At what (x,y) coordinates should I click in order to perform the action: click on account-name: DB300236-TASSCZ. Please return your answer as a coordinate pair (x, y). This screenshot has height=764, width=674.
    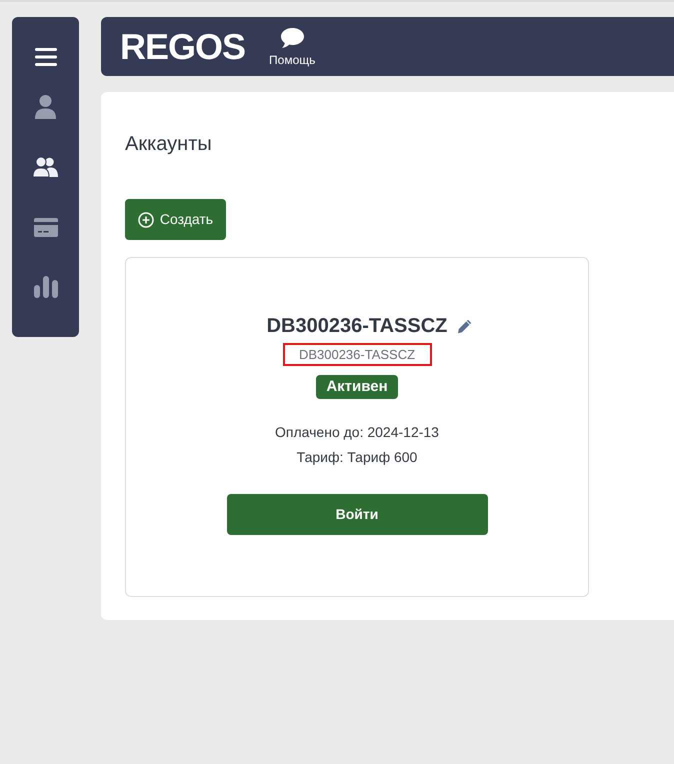
    Looking at the image, I should click on (357, 326).